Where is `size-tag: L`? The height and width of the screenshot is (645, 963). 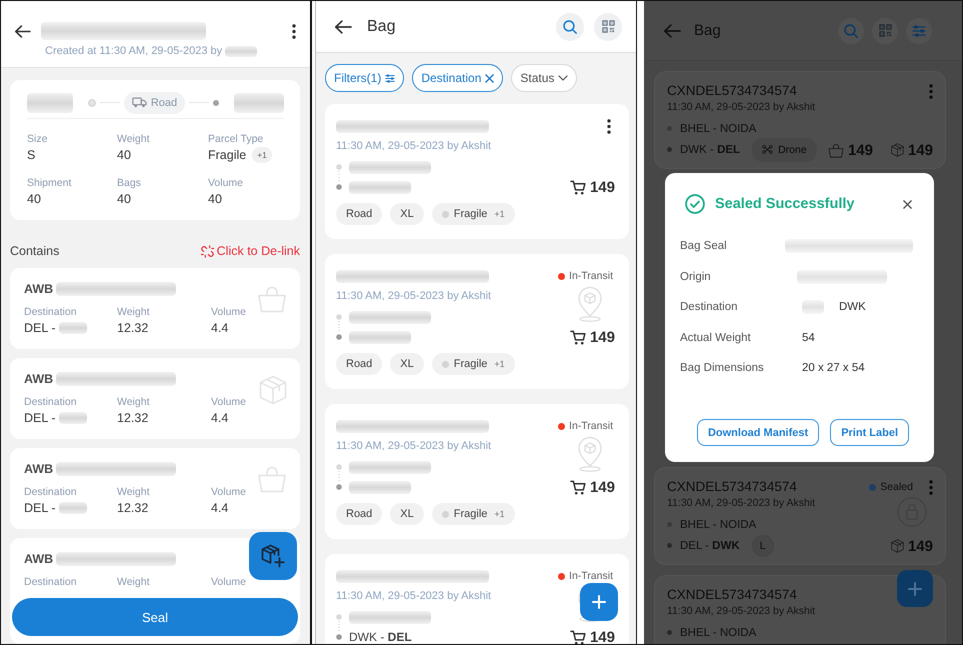
size-tag: L is located at coordinates (763, 545).